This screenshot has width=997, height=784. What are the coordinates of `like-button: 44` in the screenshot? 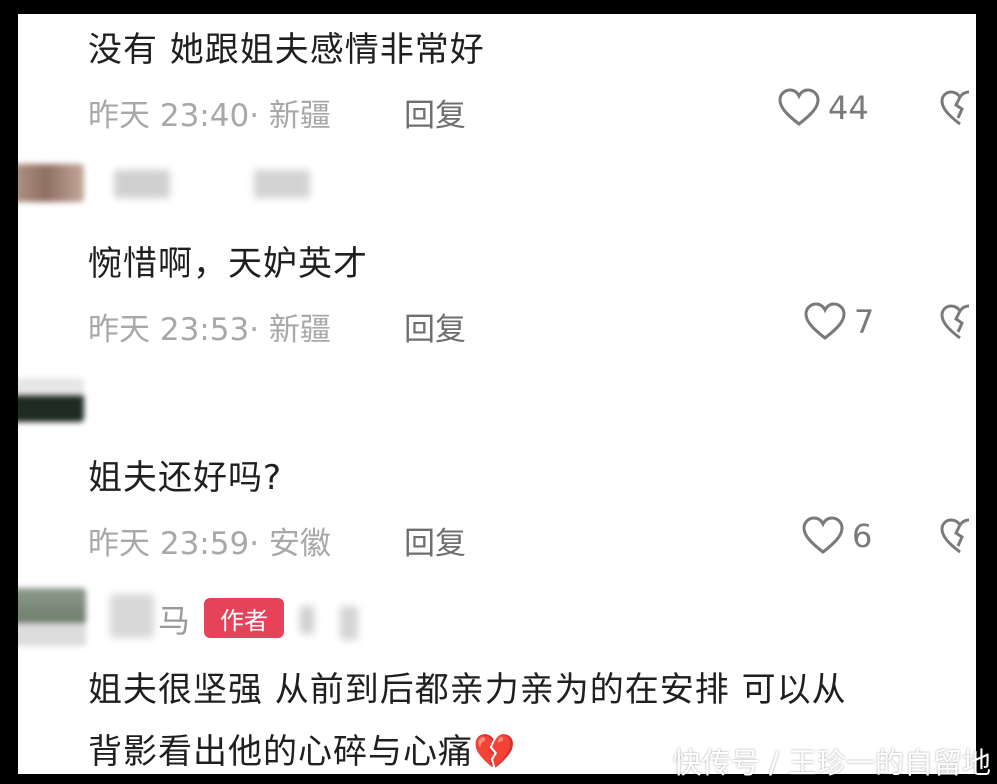 It's located at (823, 108).